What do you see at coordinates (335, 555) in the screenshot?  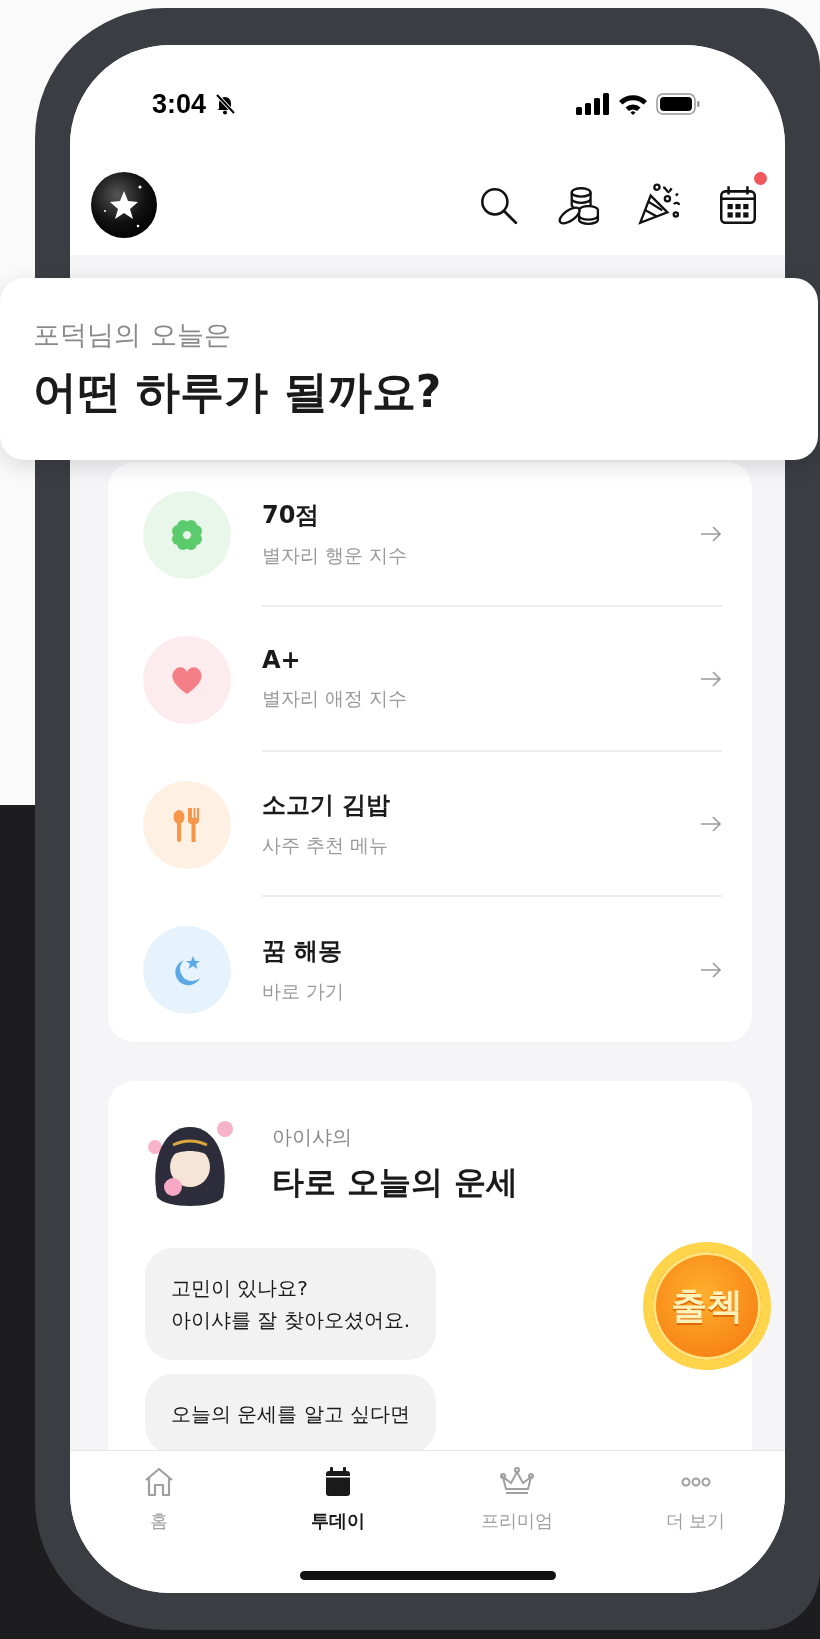 I see `fortune-label: 별자리 행운 지수` at bounding box center [335, 555].